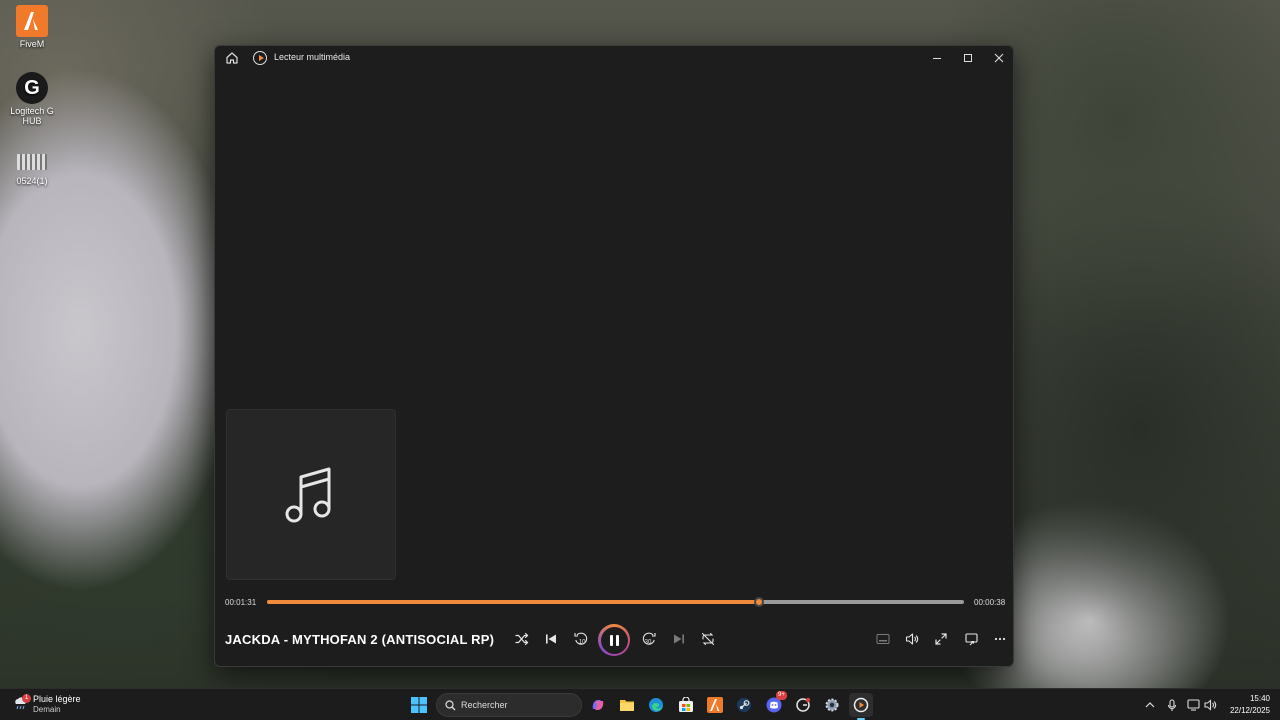  I want to click on desktop-icon-logitech-ghub: G Logitech G HUB, so click(32, 99).